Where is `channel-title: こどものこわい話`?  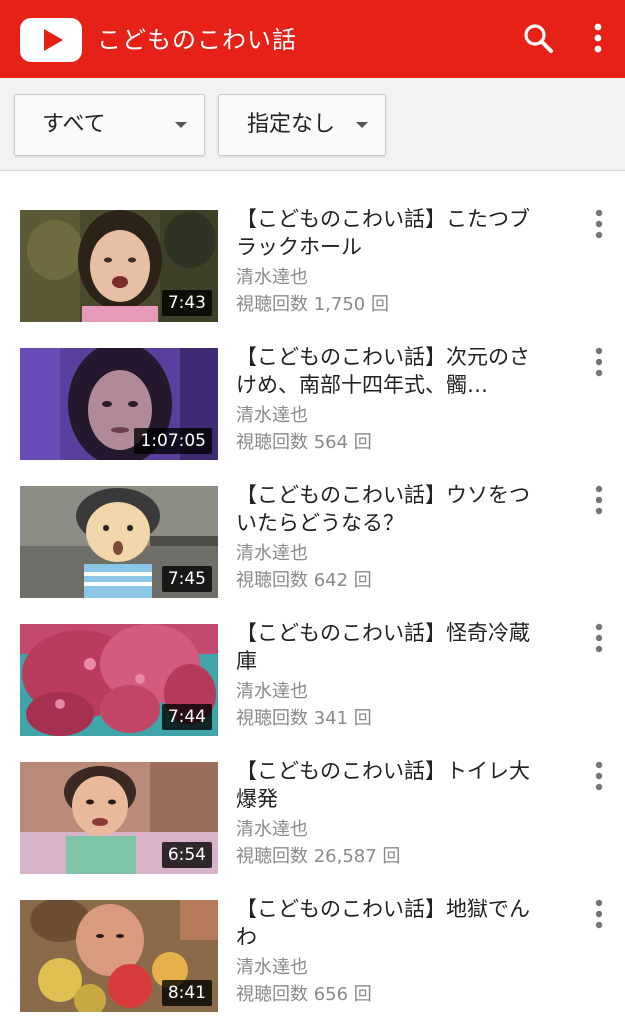 channel-title: こどものこわい話 is located at coordinates (197, 40).